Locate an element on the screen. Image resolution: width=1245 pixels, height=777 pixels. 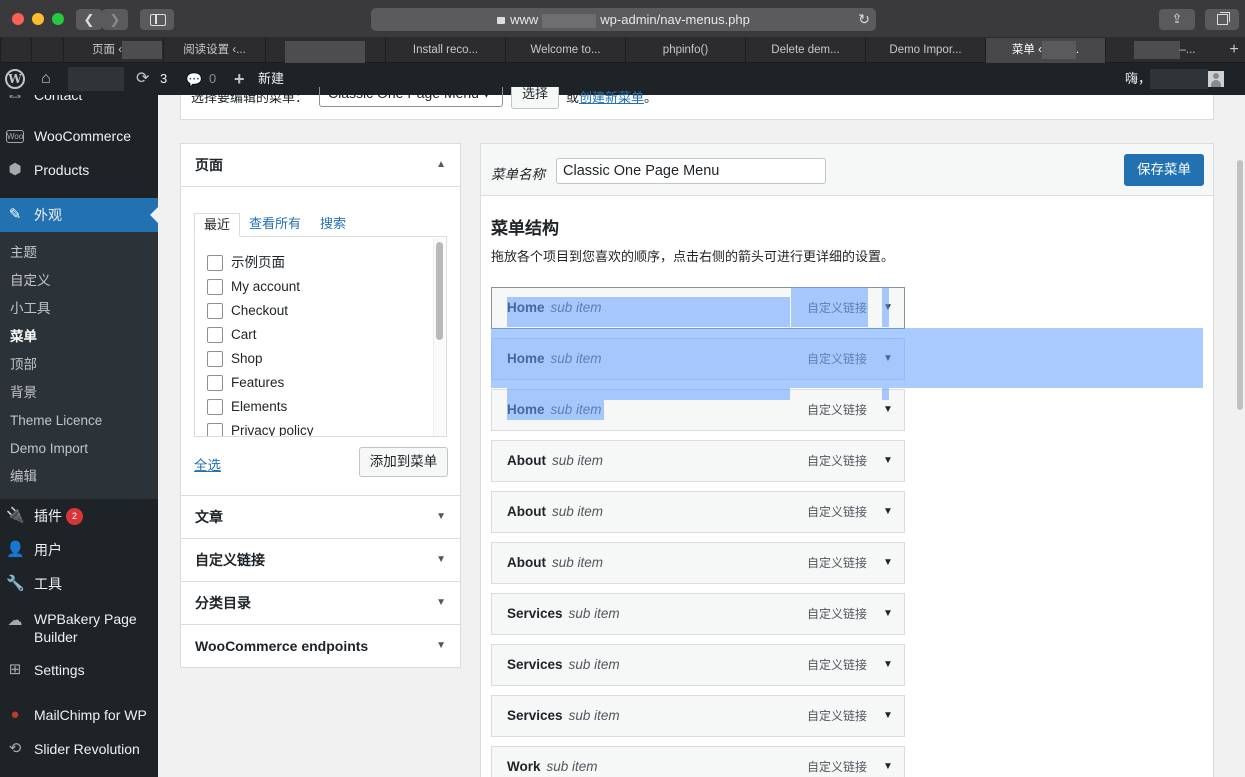
reload-icon: ↻ is located at coordinates (864, 19).